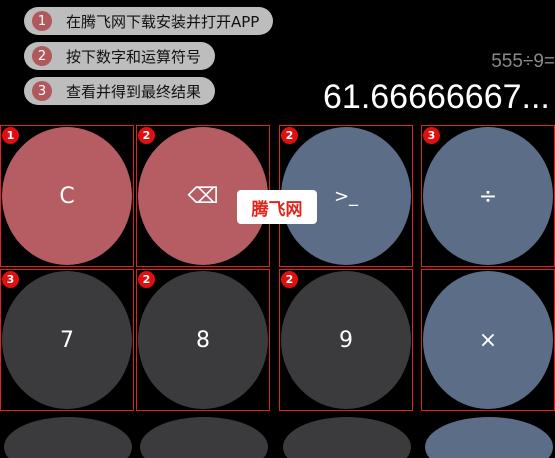 The width and height of the screenshot is (555, 458). I want to click on key-cell-9: 2 9, so click(346, 340).